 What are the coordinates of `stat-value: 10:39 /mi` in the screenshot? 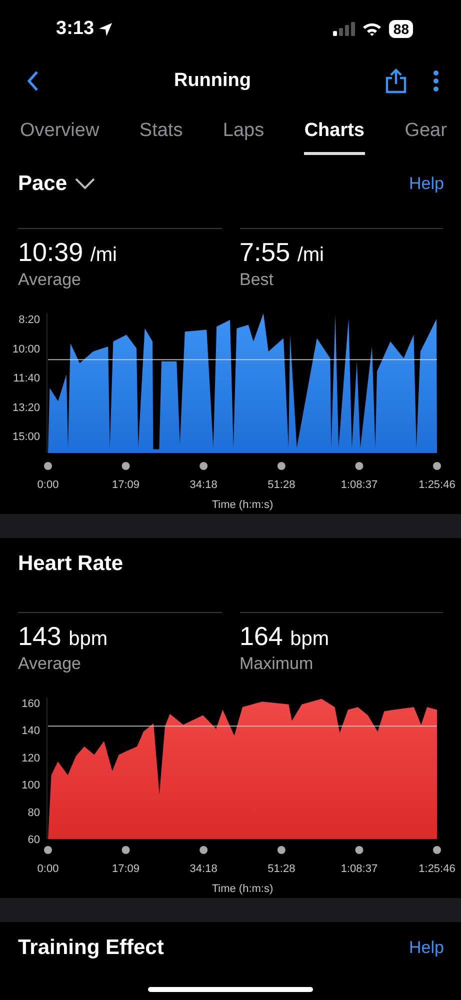 It's located at (68, 253).